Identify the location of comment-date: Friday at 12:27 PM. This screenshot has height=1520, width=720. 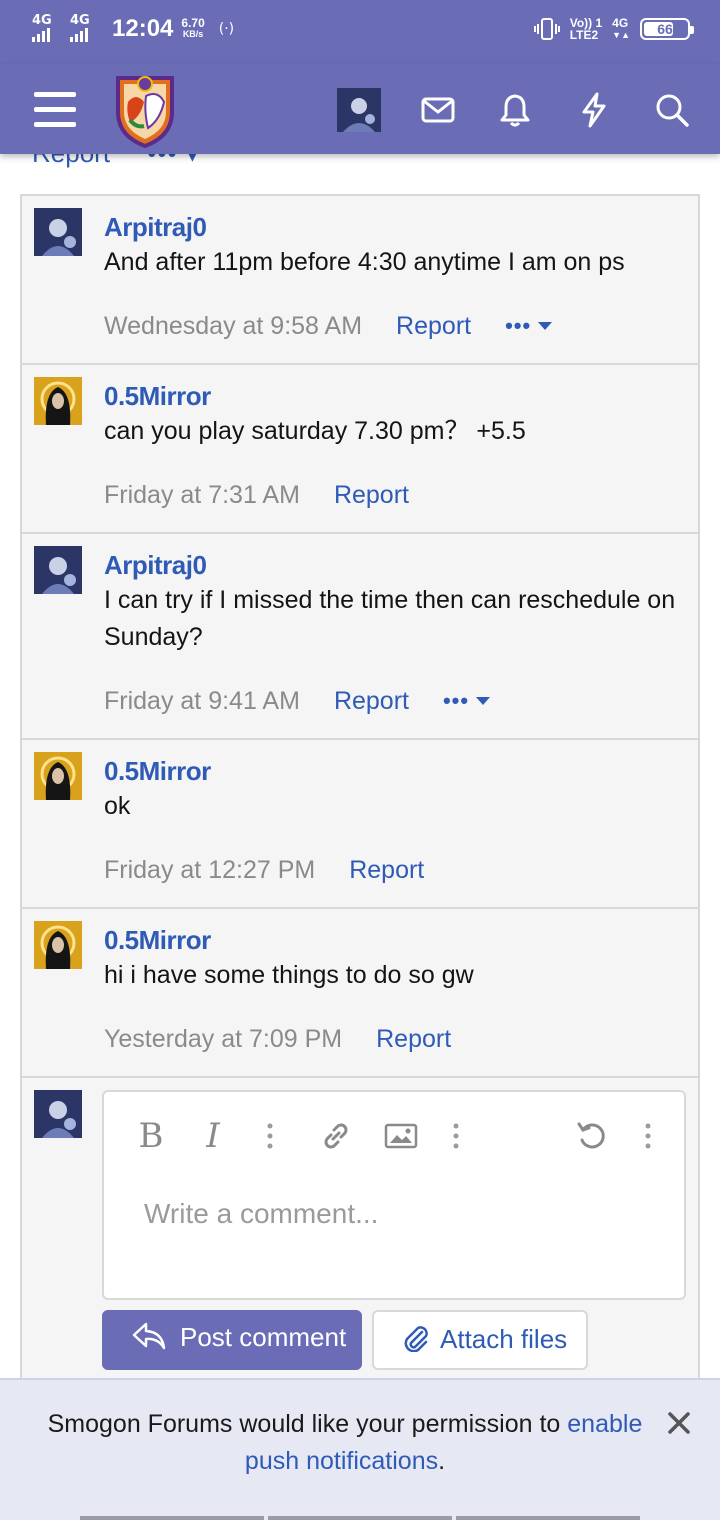
(209, 870).